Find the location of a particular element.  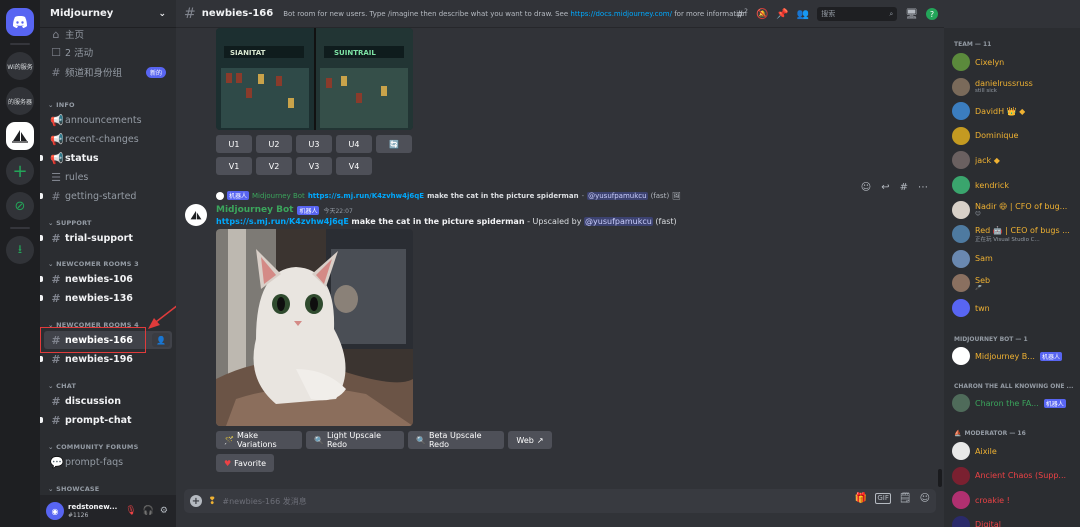

sticker-icon: 🗒 is located at coordinates (905, 498).